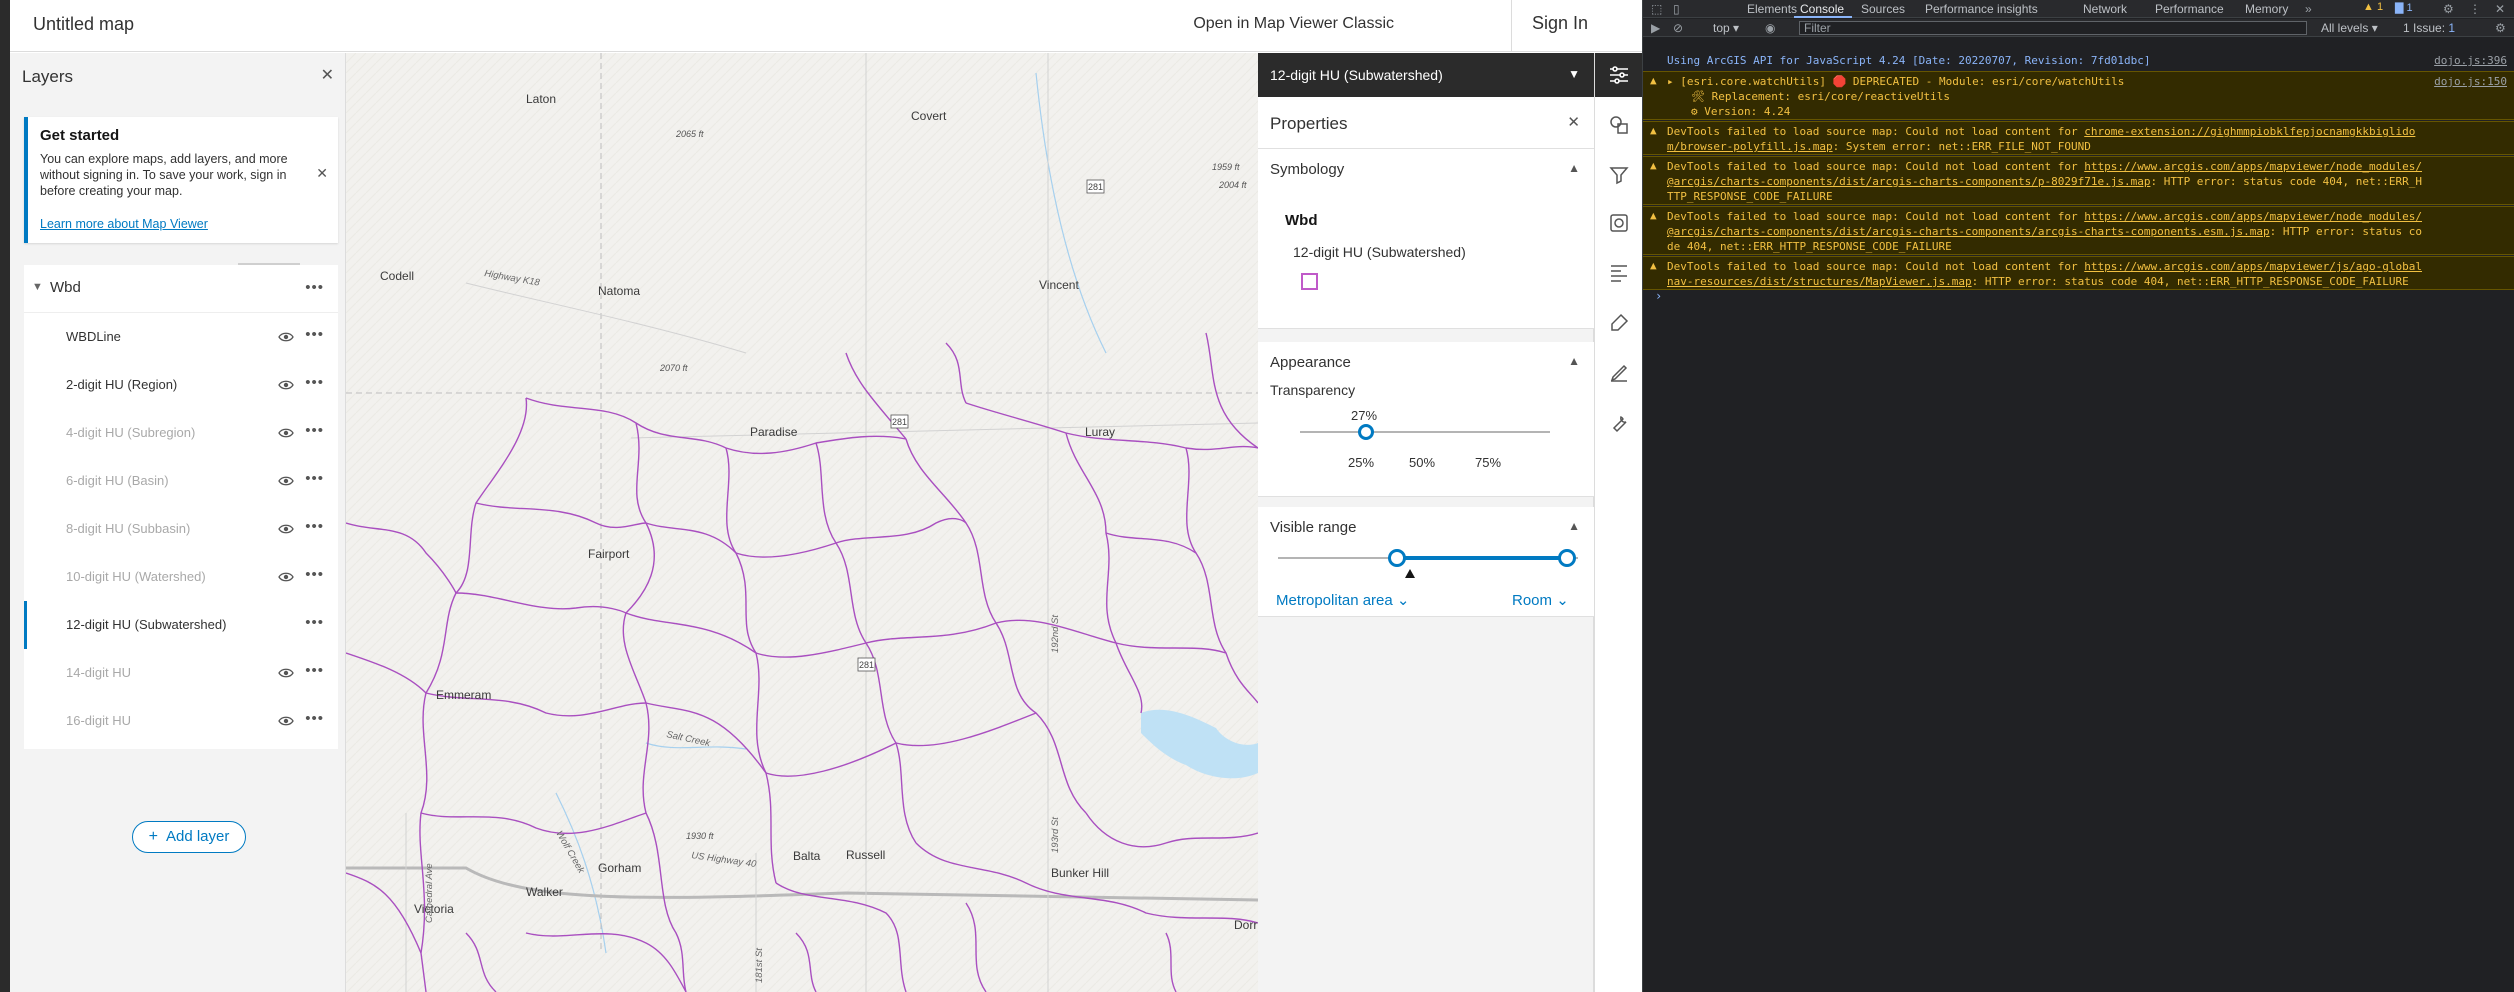  I want to click on layer-row: WBDLine •••, so click(181, 337).